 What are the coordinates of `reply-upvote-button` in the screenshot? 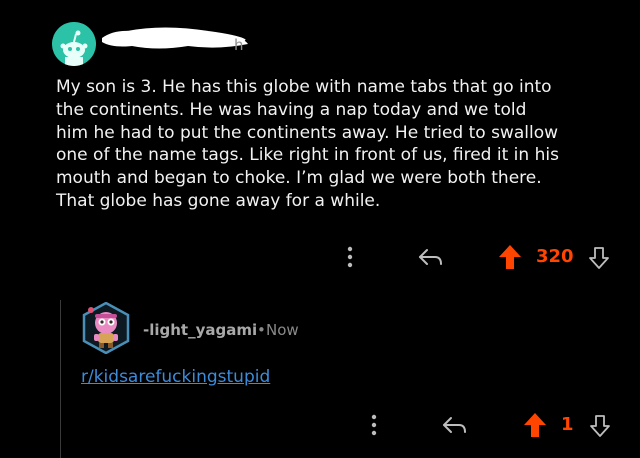 It's located at (535, 425).